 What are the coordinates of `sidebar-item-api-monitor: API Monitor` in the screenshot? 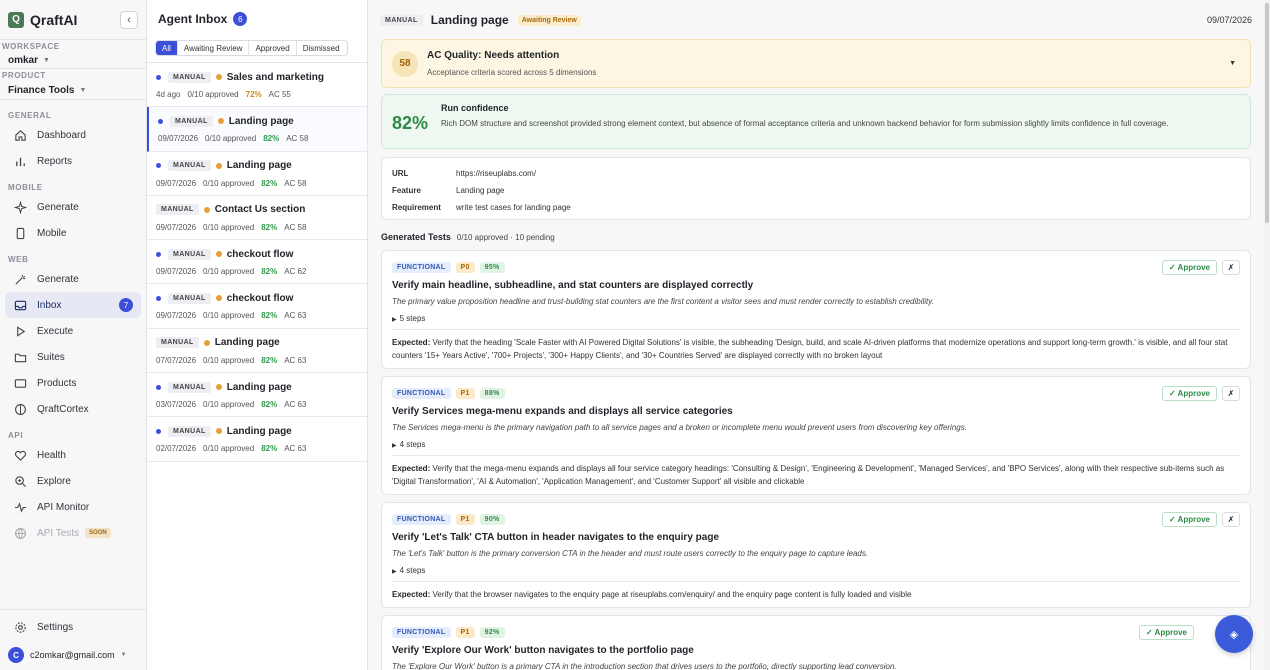 It's located at (73, 507).